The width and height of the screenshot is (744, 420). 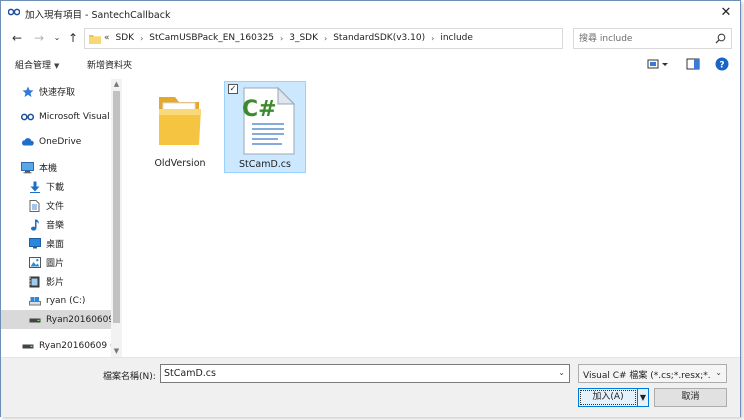 I want to click on preview-pane-icon, so click(x=693, y=64).